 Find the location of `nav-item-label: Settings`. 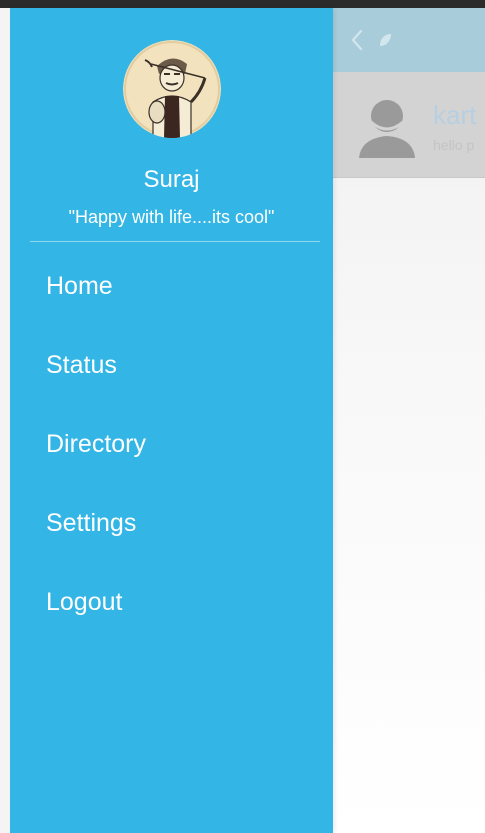

nav-item-label: Settings is located at coordinates (91, 523).